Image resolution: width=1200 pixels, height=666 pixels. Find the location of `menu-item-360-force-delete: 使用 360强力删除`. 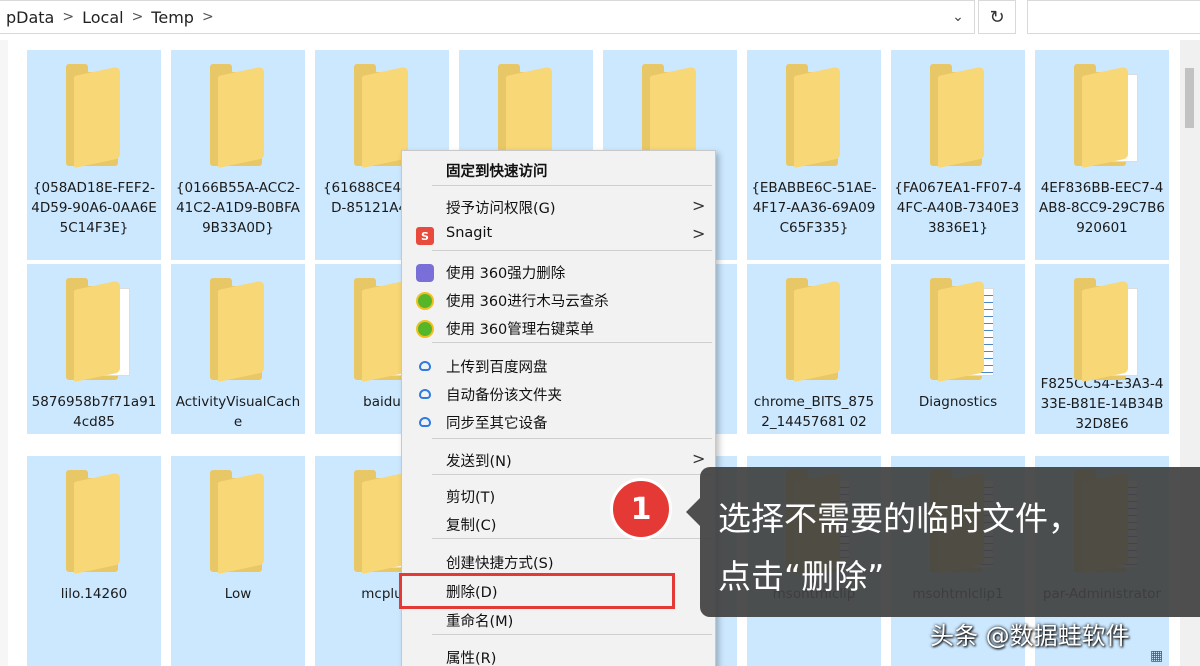

menu-item-360-force-delete: 使用 360强力删除 is located at coordinates (558, 272).